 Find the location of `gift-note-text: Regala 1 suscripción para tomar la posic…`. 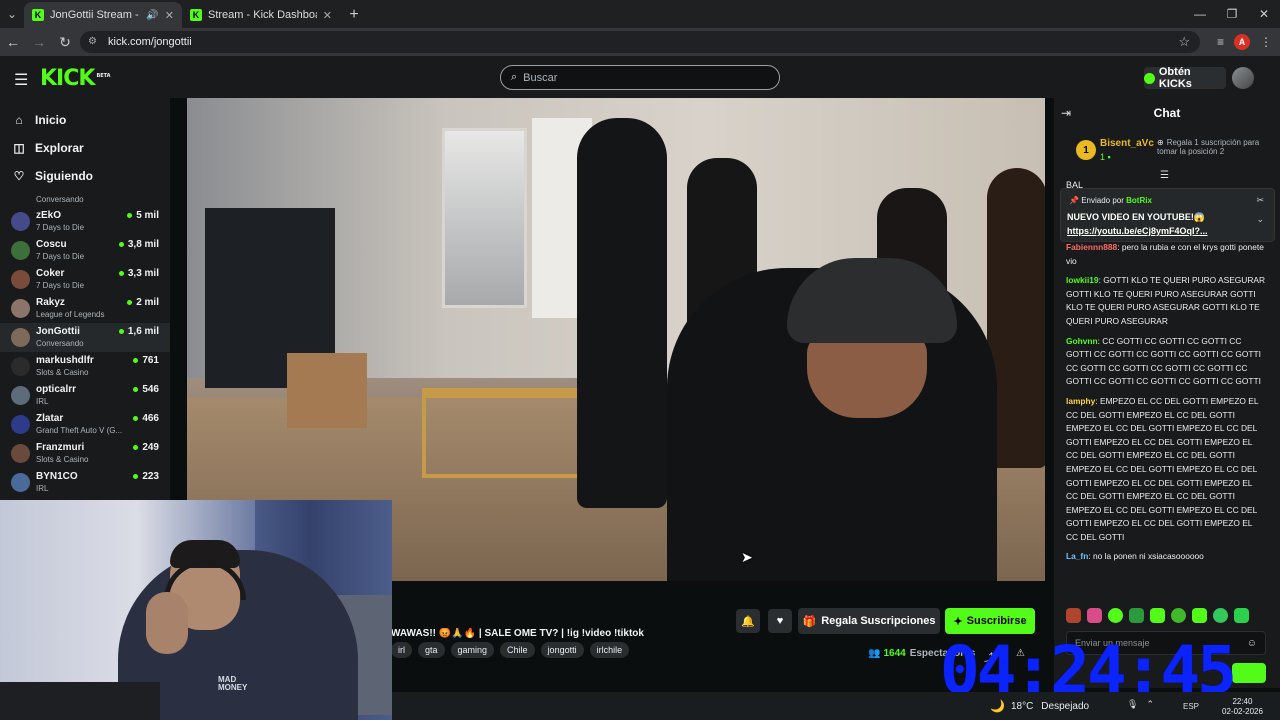

gift-note-text: Regala 1 suscripción para tomar la posic… is located at coordinates (1208, 147).